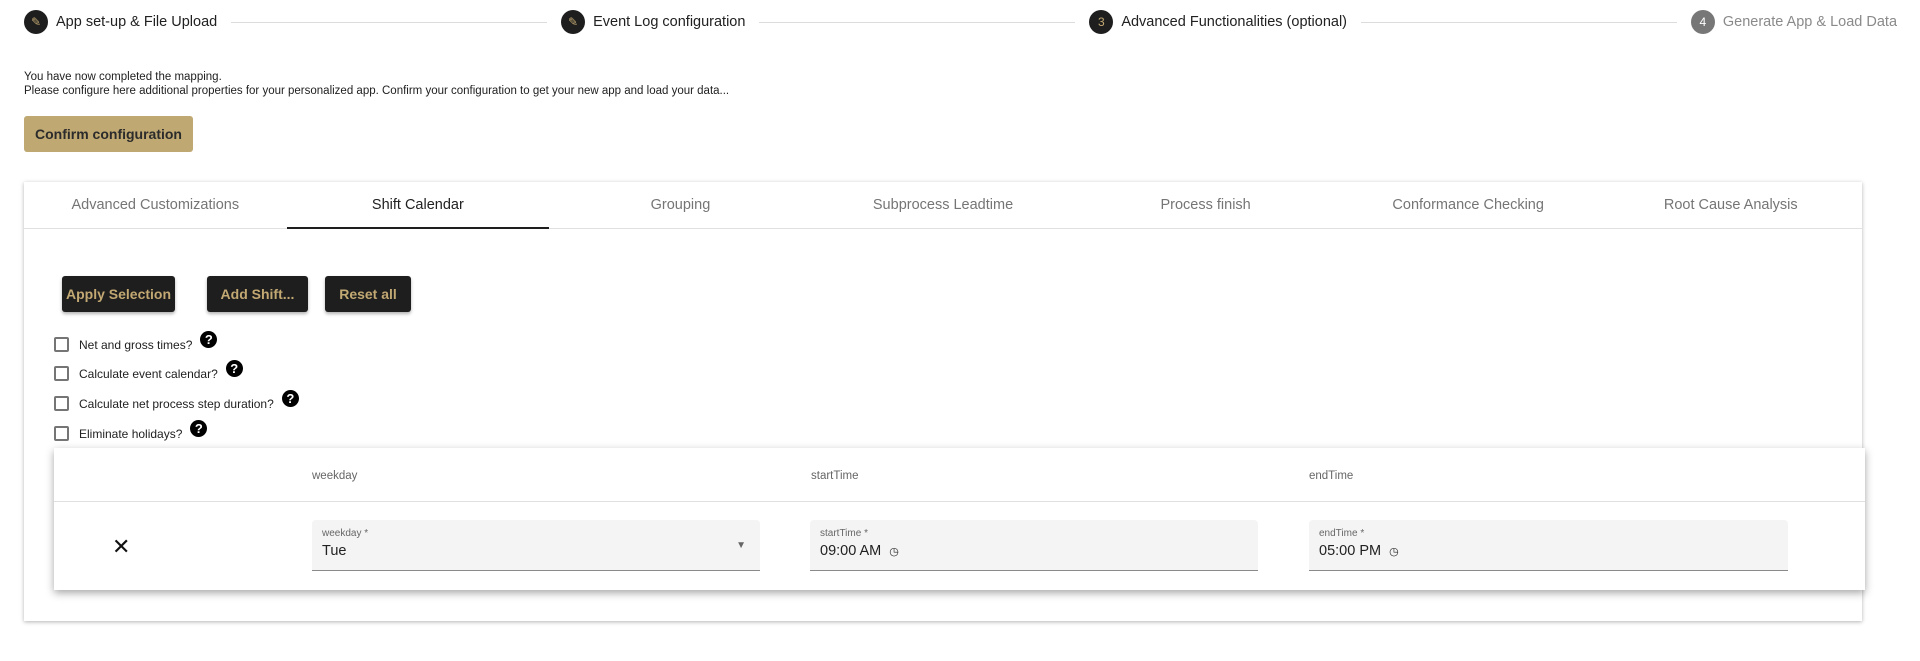  I want to click on event-calendar-option: Calculate event calendar? ?, so click(148, 370).